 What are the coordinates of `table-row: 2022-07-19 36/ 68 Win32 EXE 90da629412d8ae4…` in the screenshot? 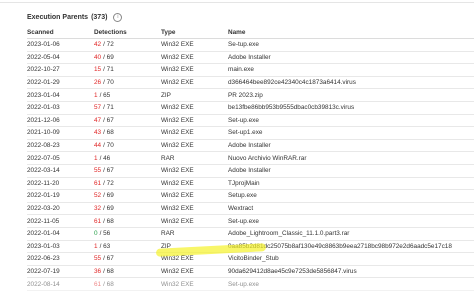 It's located at (250, 272).